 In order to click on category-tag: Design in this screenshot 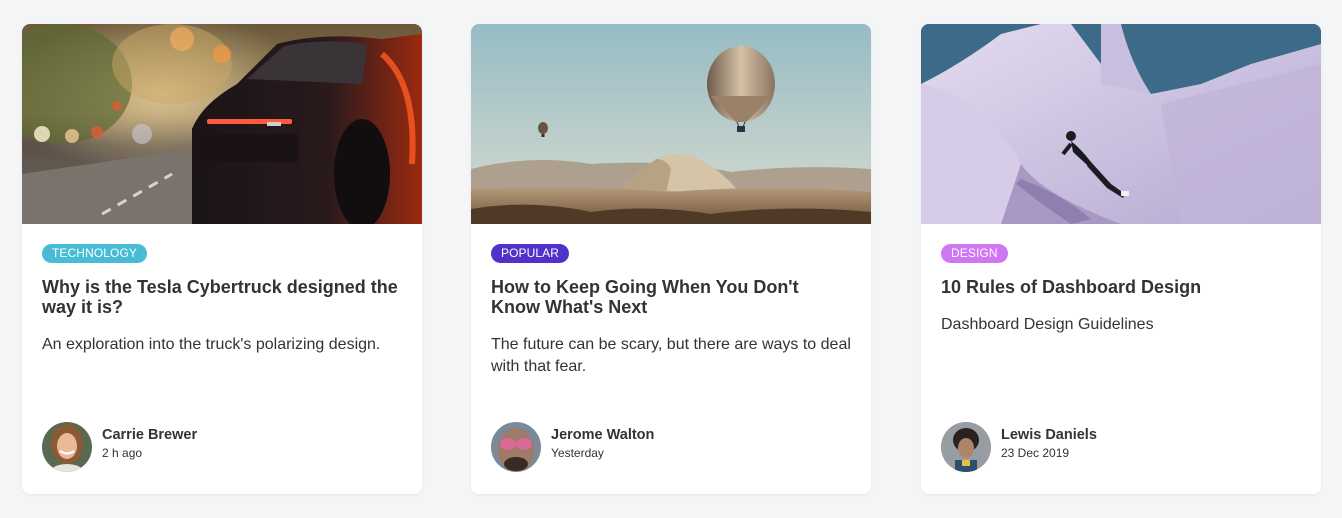, I will do `click(974, 253)`.